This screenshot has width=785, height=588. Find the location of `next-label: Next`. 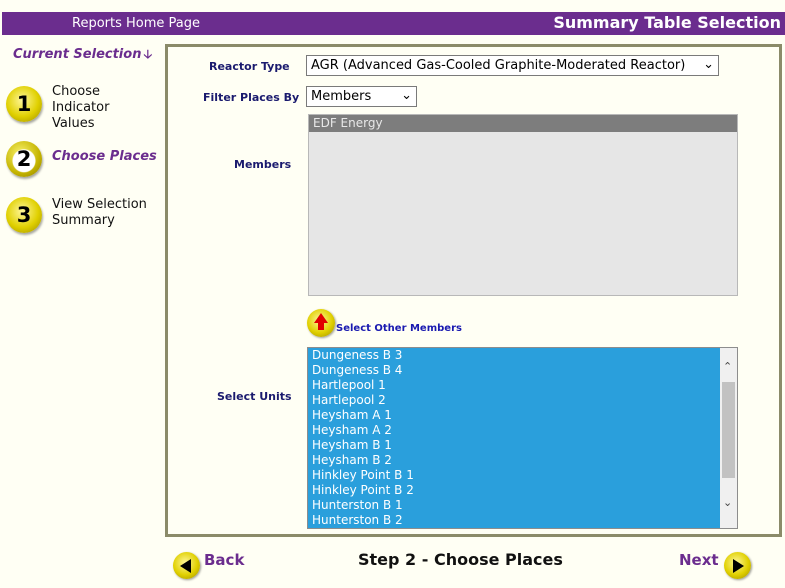

next-label: Next is located at coordinates (699, 560).